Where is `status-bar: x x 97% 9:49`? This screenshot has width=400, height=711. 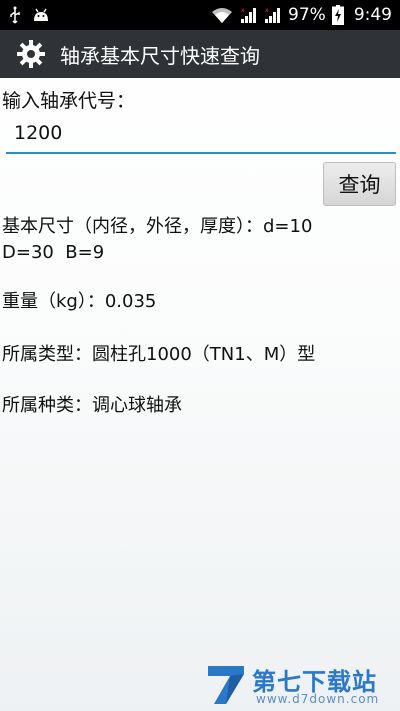
status-bar: x x 97% 9:49 is located at coordinates (200, 15).